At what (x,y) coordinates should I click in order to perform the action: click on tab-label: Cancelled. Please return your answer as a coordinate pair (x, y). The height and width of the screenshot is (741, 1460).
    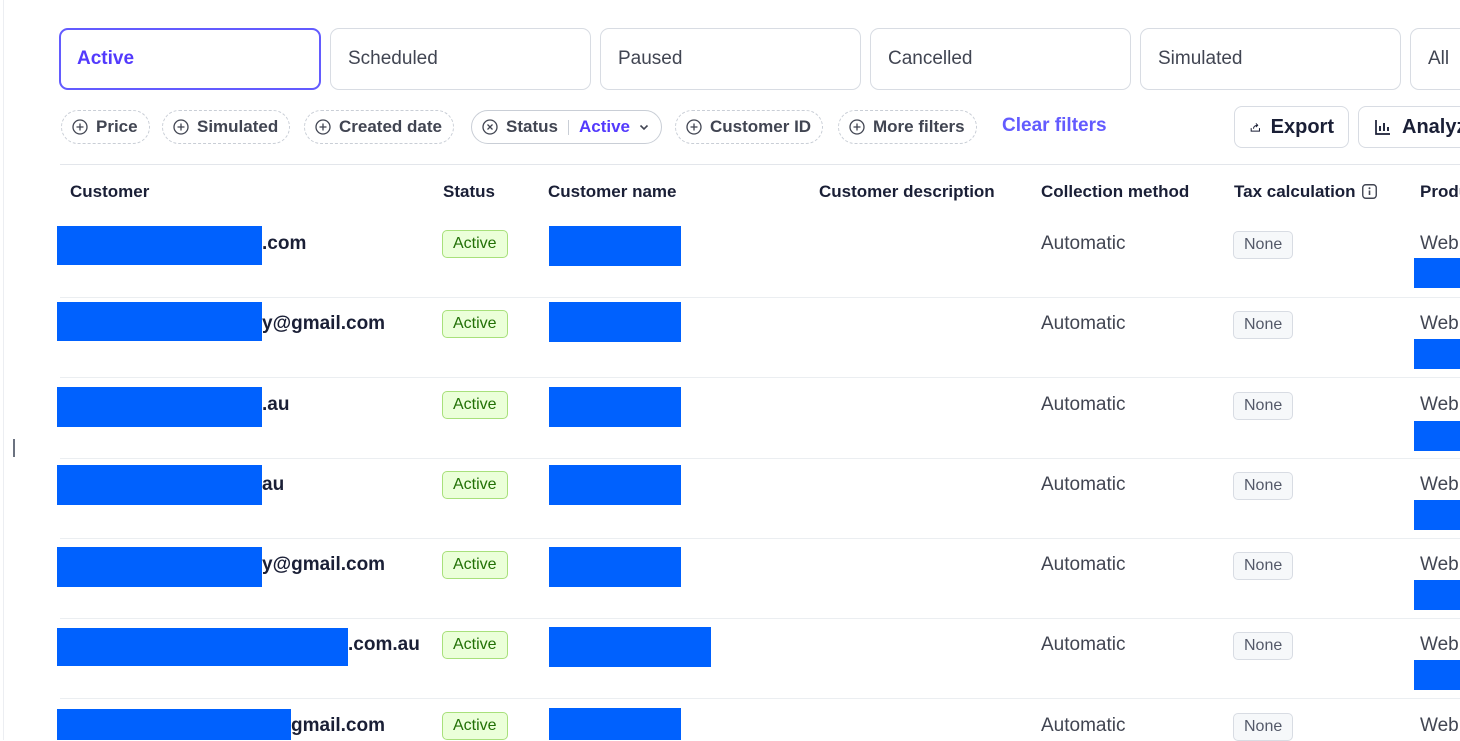
    Looking at the image, I should click on (930, 58).